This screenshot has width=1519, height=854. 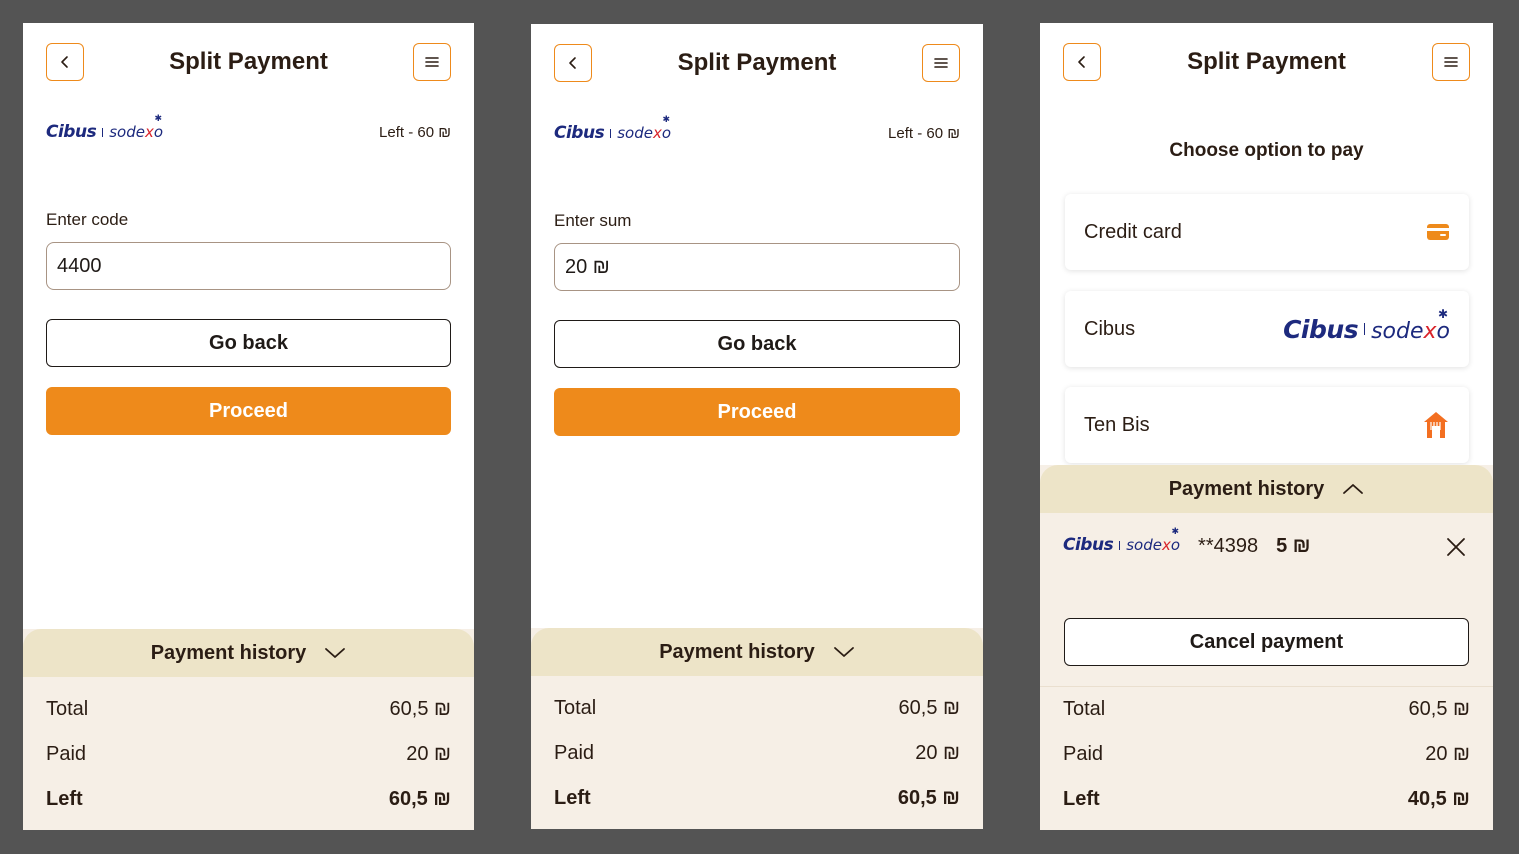 What do you see at coordinates (87, 219) in the screenshot?
I see `code-field-label: Enter code` at bounding box center [87, 219].